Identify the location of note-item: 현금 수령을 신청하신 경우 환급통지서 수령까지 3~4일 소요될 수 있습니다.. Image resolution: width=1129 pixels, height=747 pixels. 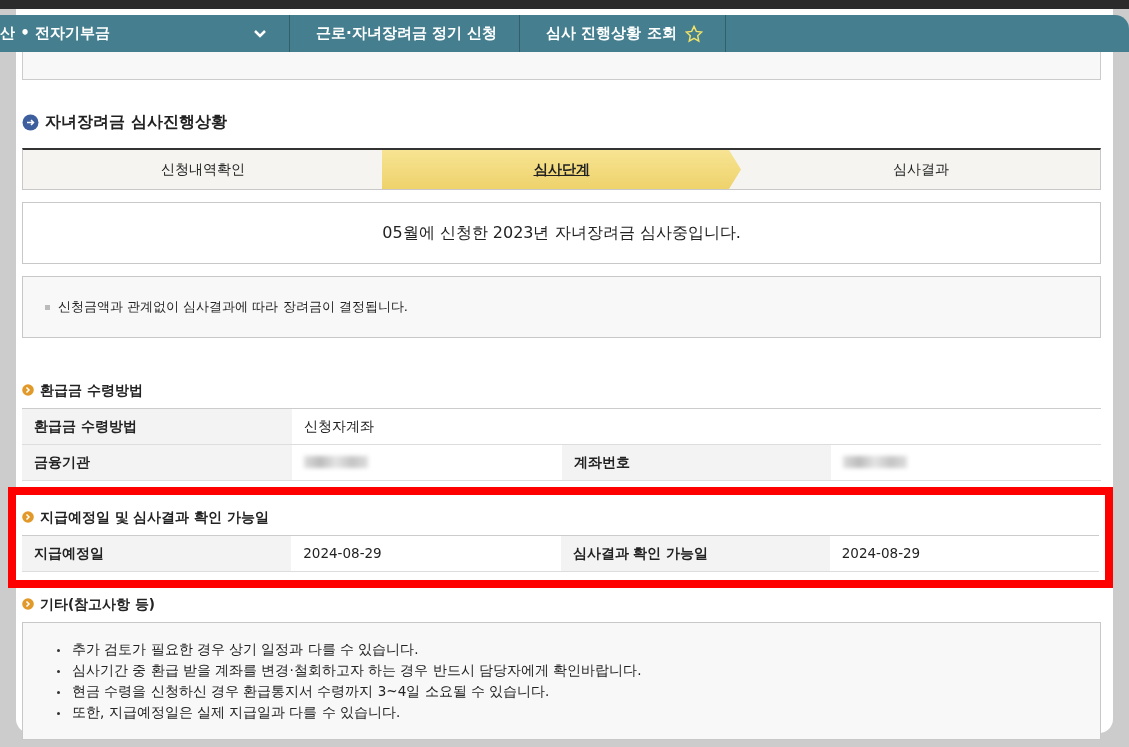
(311, 691).